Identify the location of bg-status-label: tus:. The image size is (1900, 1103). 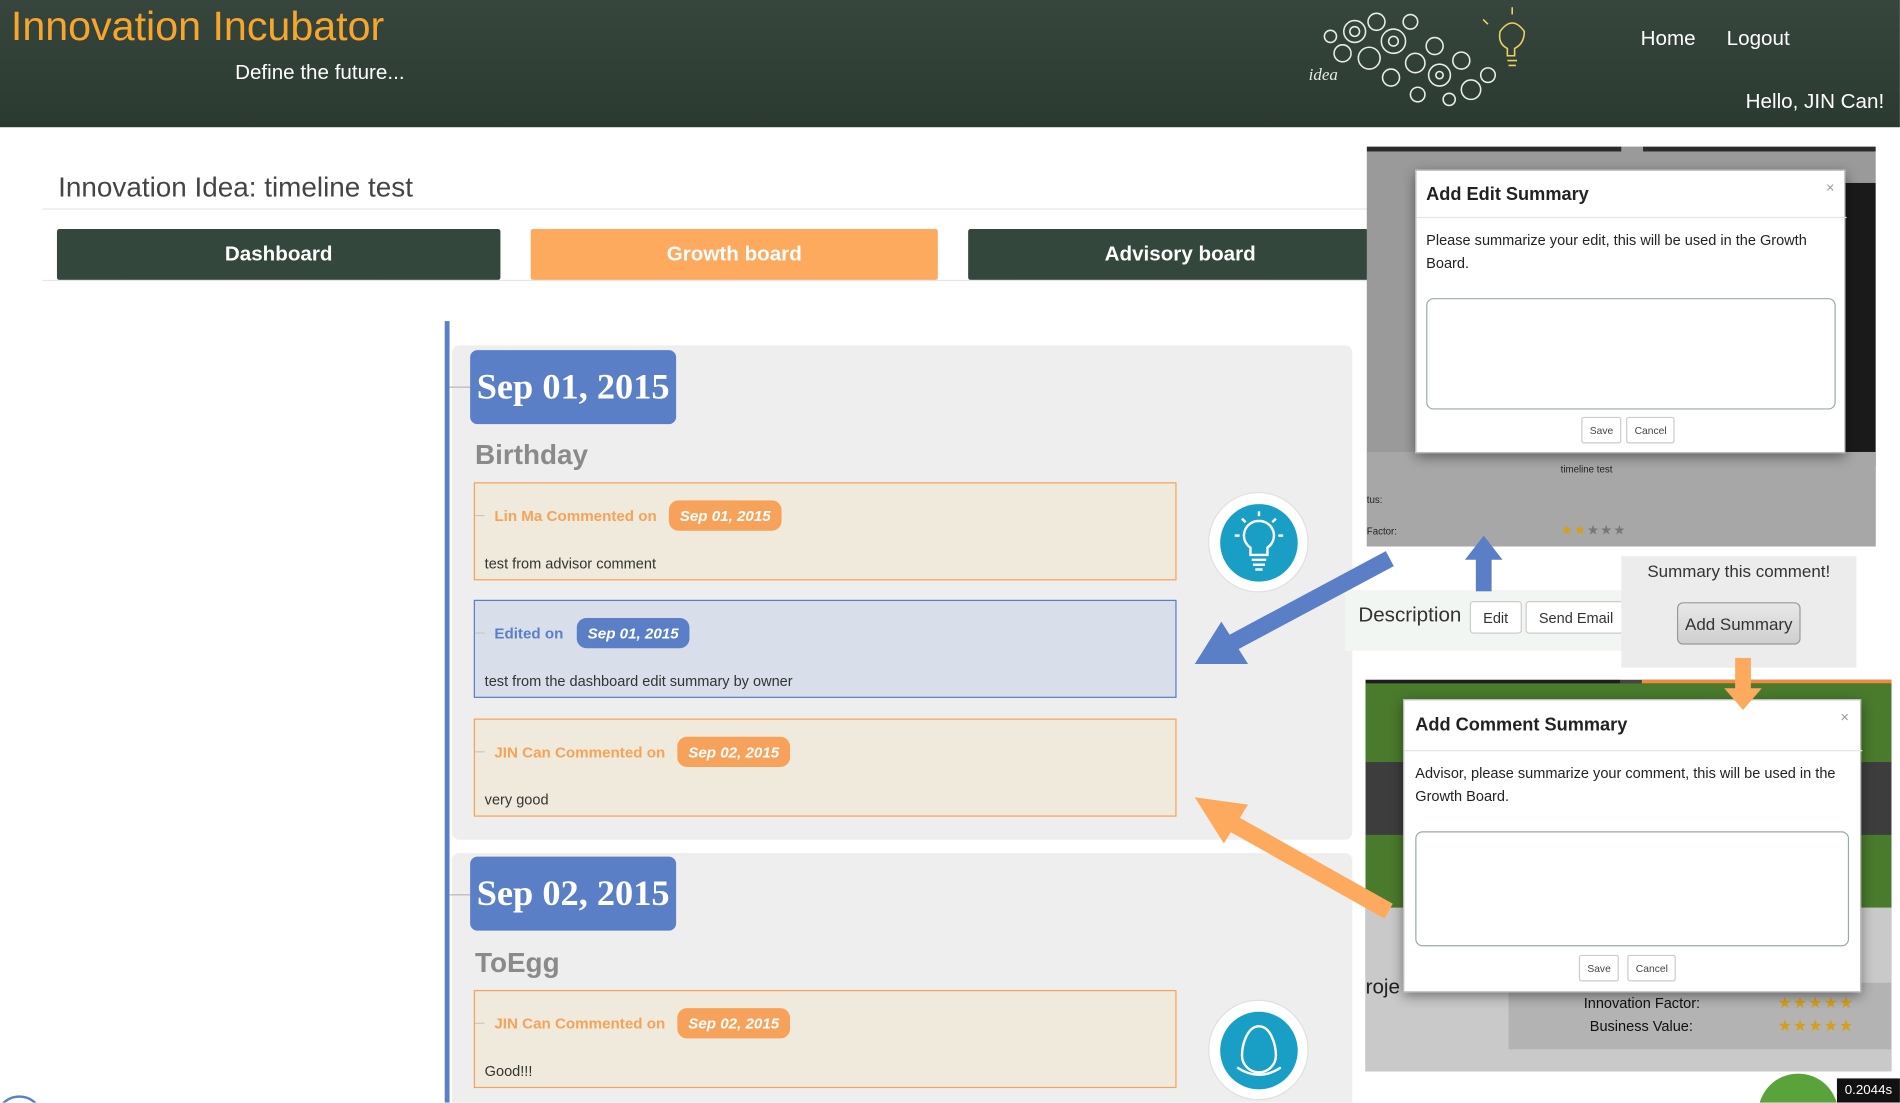
(1374, 500).